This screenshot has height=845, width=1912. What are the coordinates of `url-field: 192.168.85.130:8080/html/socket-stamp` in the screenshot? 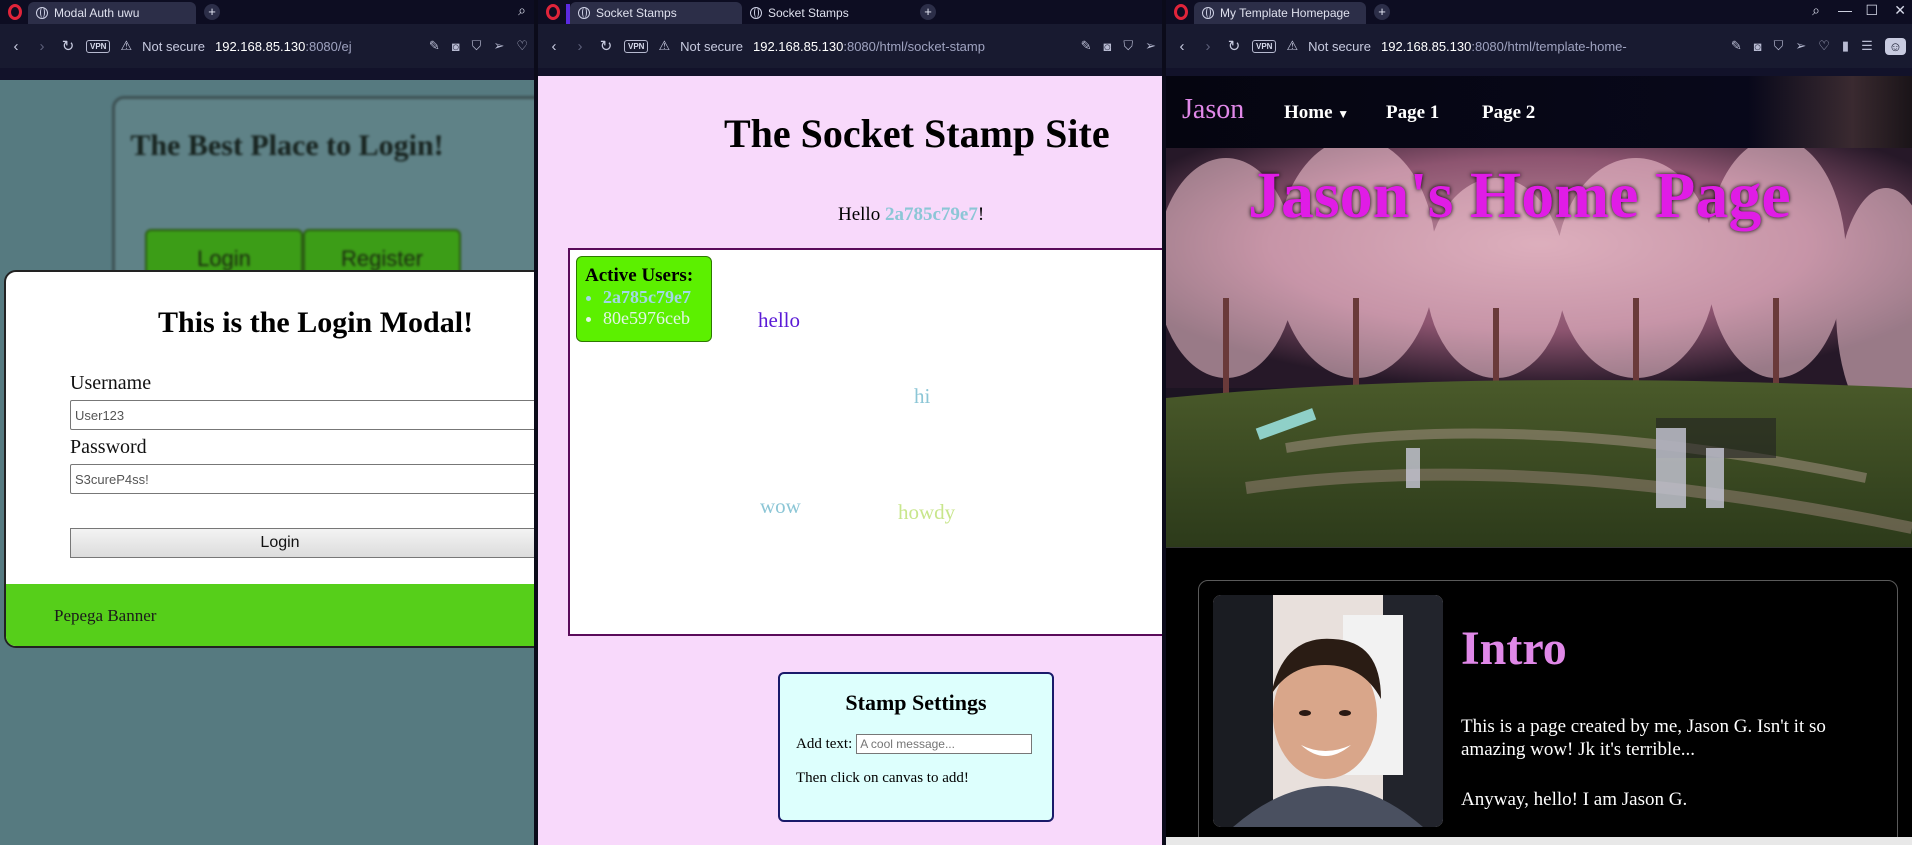 It's located at (869, 46).